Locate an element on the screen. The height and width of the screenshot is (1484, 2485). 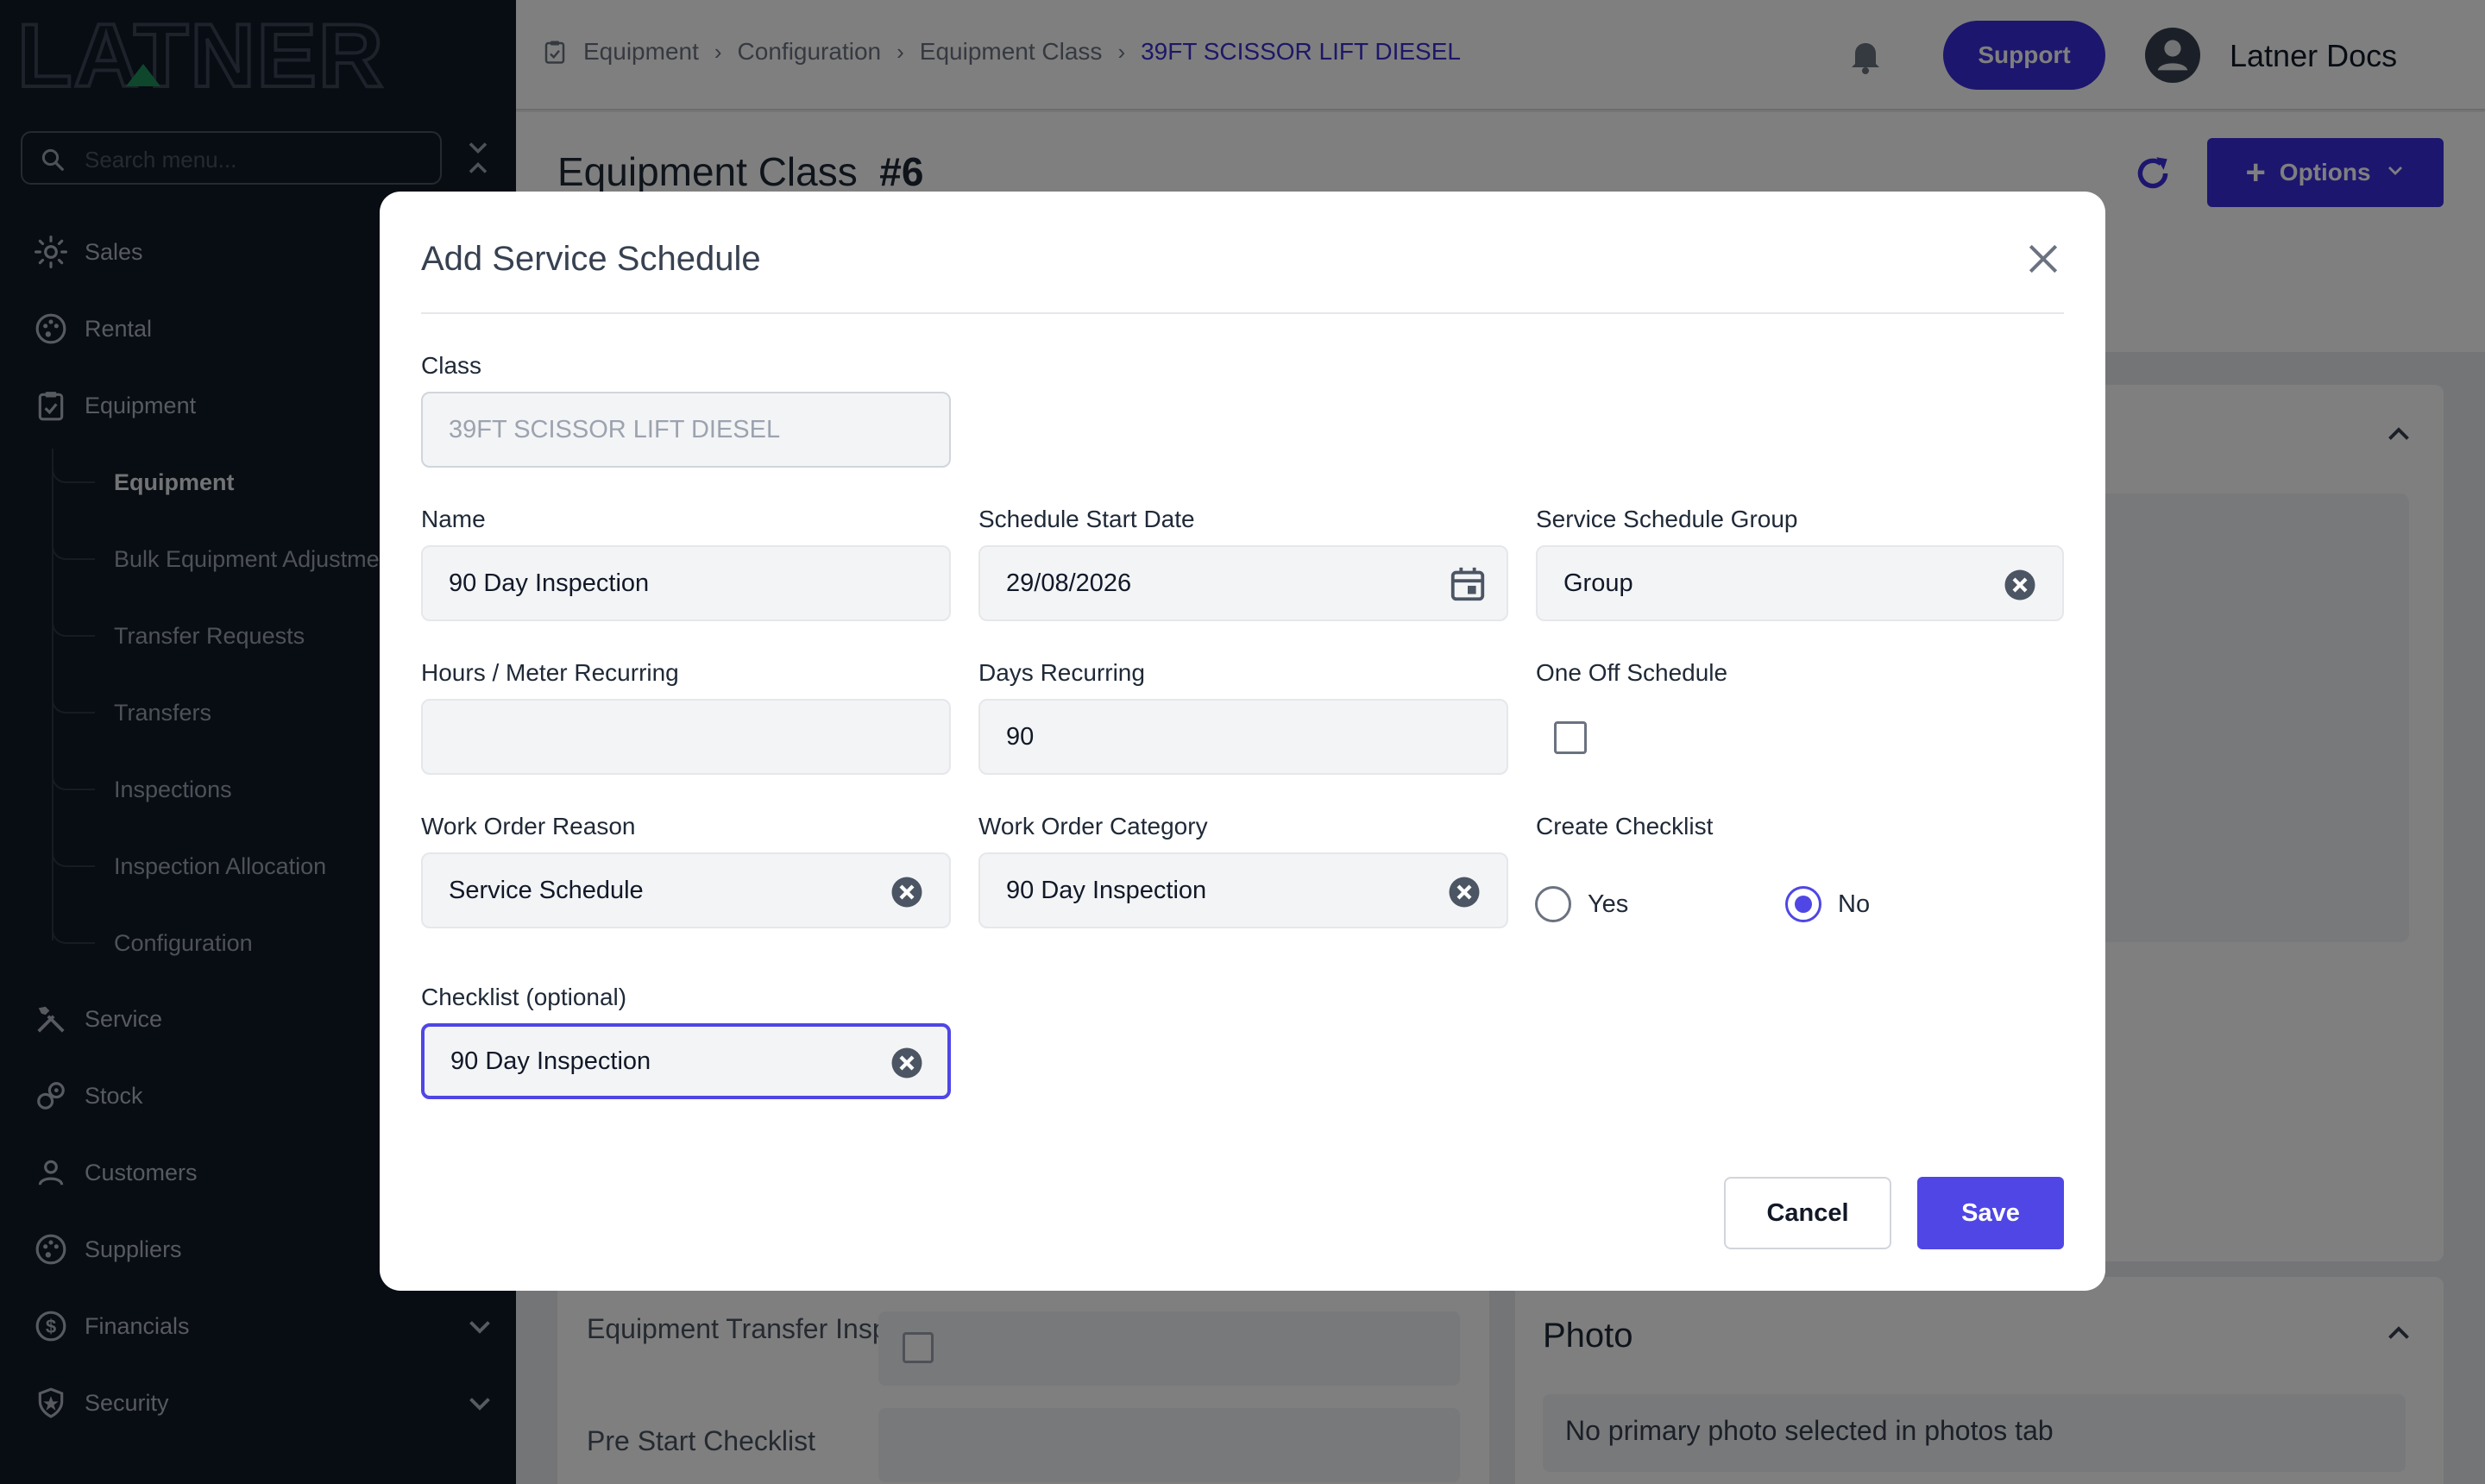
hours-field is located at coordinates (686, 737).